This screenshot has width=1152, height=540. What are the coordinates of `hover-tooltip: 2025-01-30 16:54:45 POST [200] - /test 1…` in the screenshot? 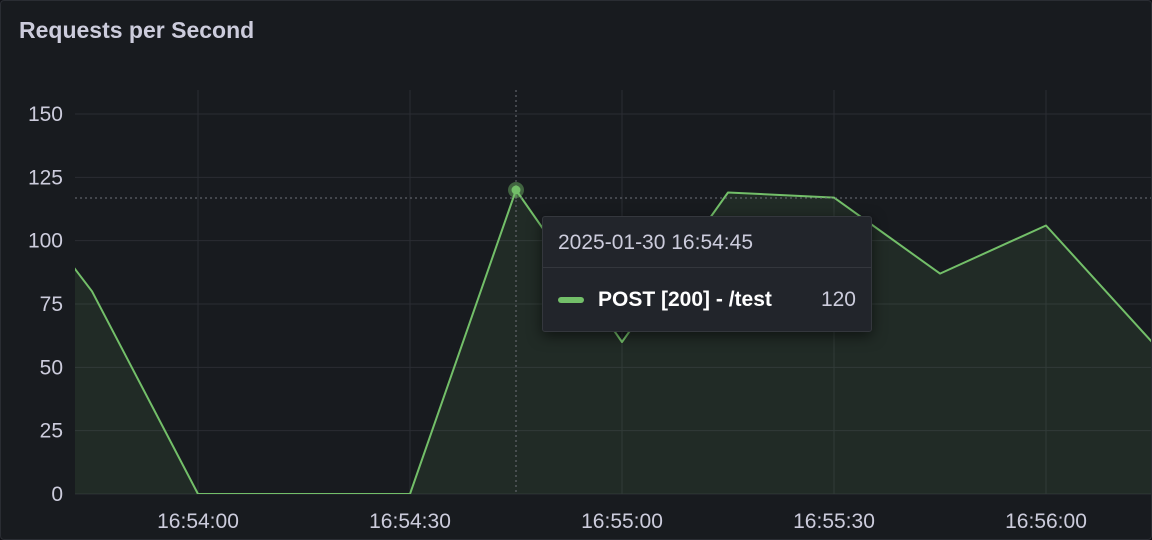 It's located at (707, 274).